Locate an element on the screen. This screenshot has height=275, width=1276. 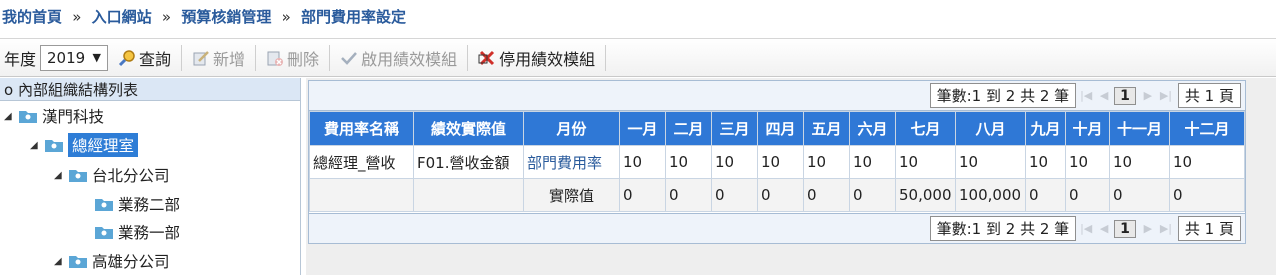
year-select: 2019 ▼ is located at coordinates (74, 57).